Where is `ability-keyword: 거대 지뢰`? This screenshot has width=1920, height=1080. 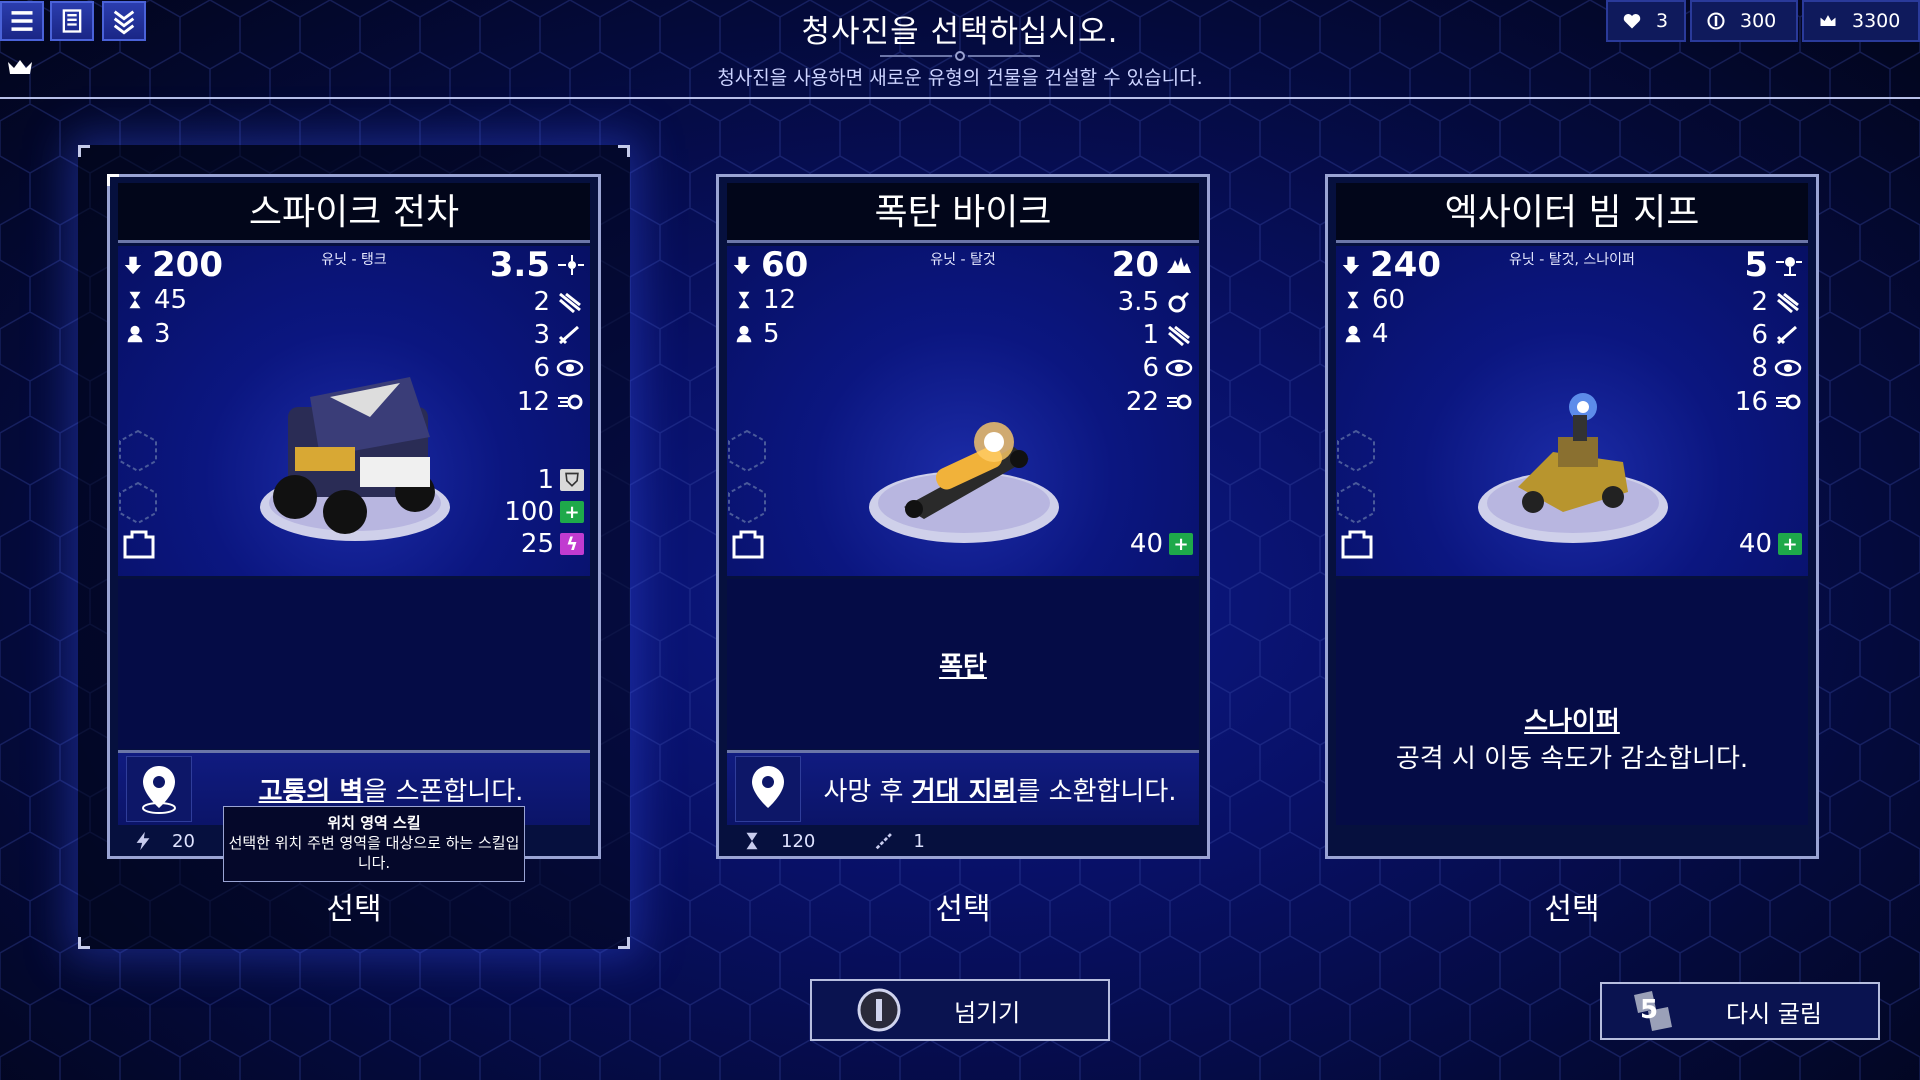 ability-keyword: 거대 지뢰 is located at coordinates (964, 792).